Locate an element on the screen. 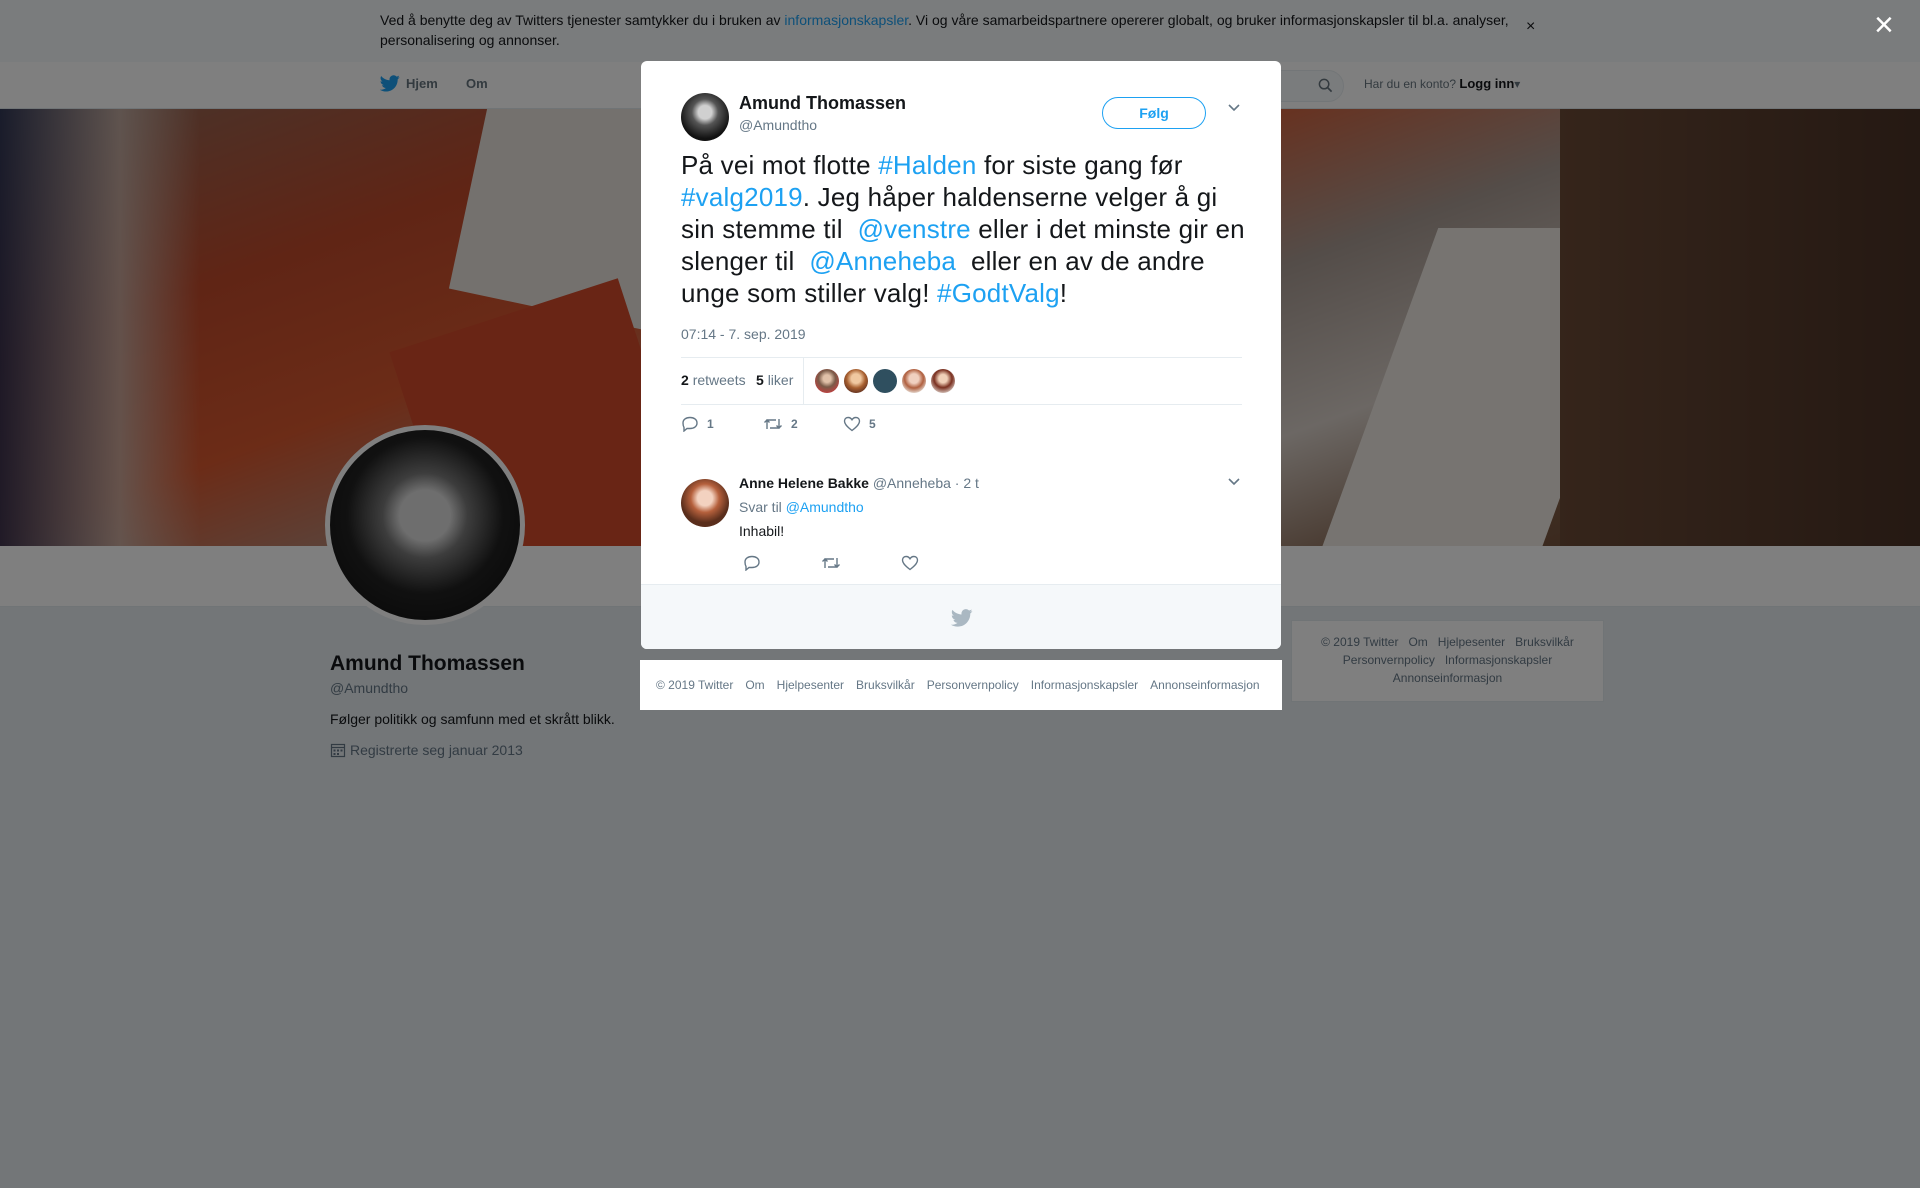  reply-text: Inhabil! is located at coordinates (762, 531).